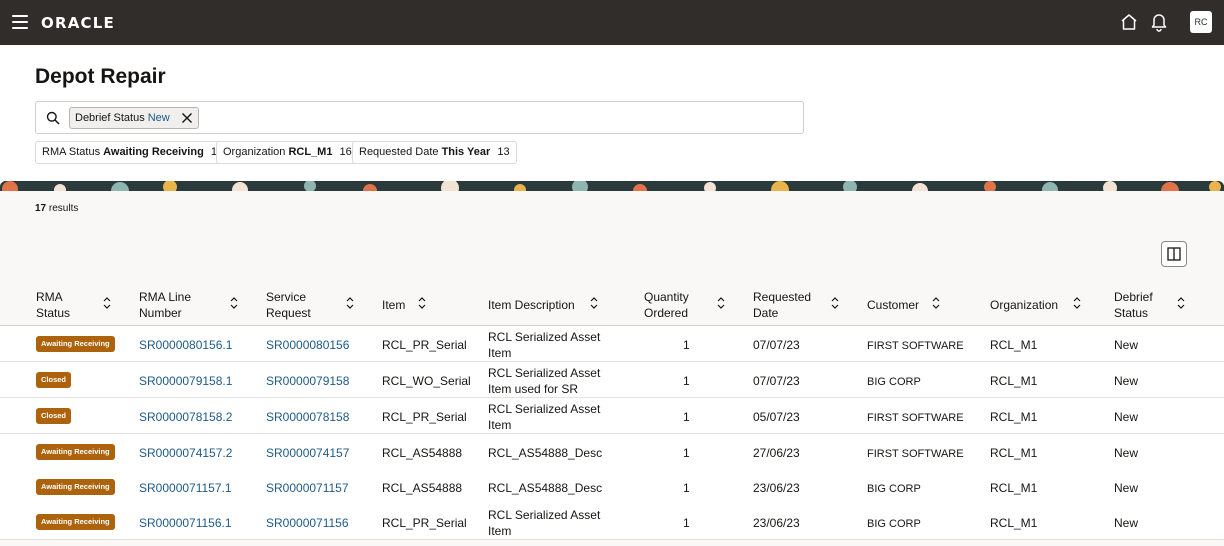 The image size is (1224, 546). Describe the element at coordinates (53, 305) in the screenshot. I see `column-header-rma-status: RMA Status` at that location.